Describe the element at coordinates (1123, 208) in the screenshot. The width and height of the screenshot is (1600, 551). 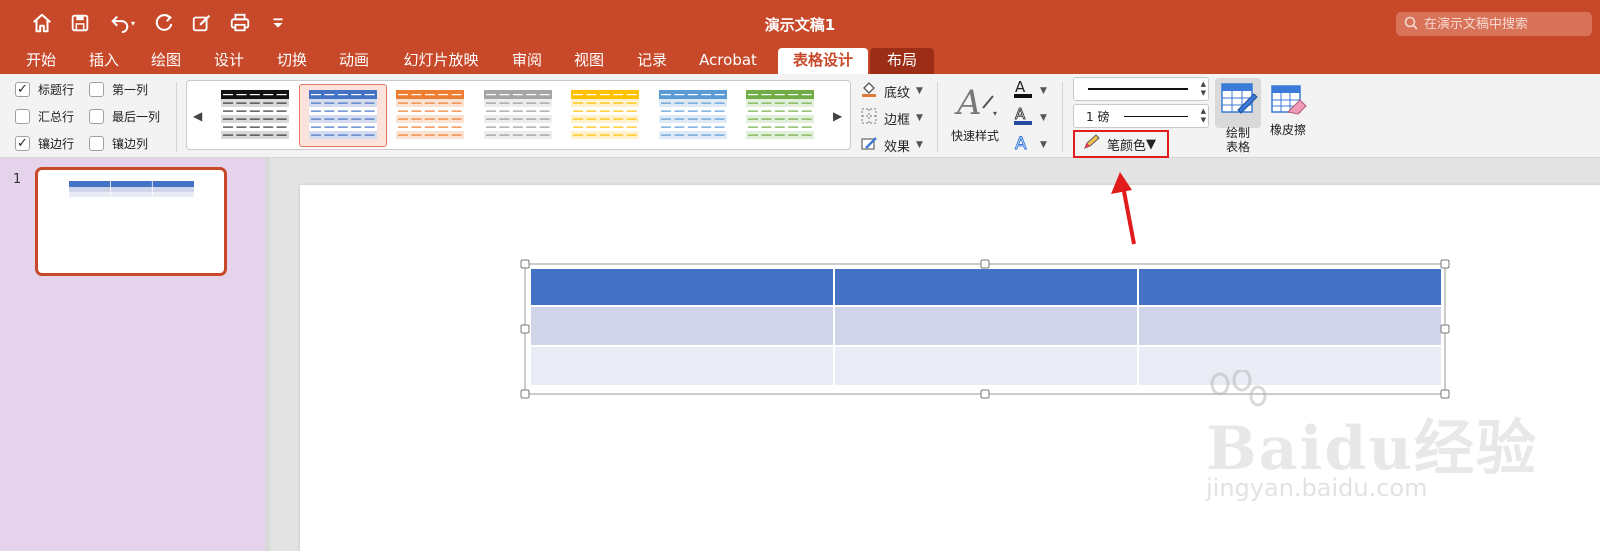
I see `annotation-arrow-icon` at that location.